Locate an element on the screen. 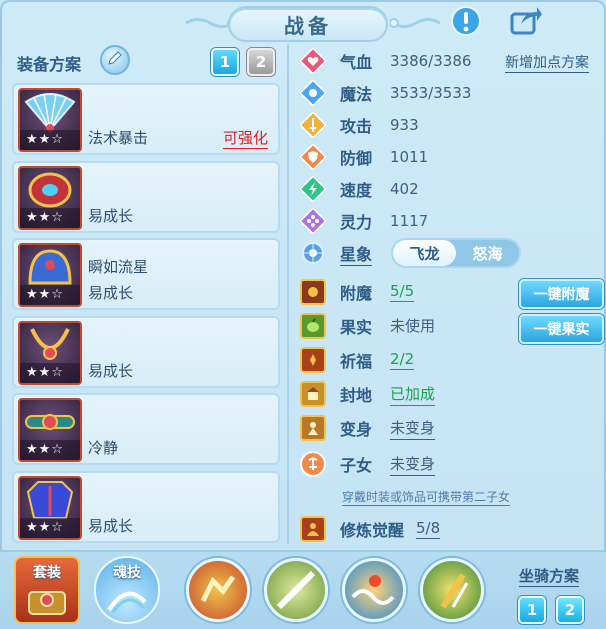  star-phase-nuhai: 怒海 is located at coordinates (487, 253).